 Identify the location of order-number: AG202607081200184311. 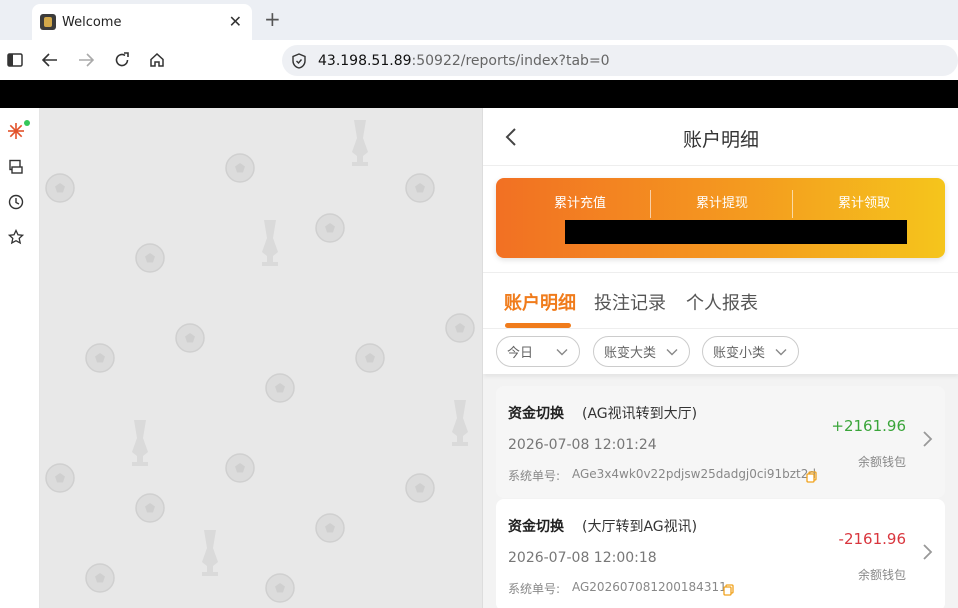
(649, 587).